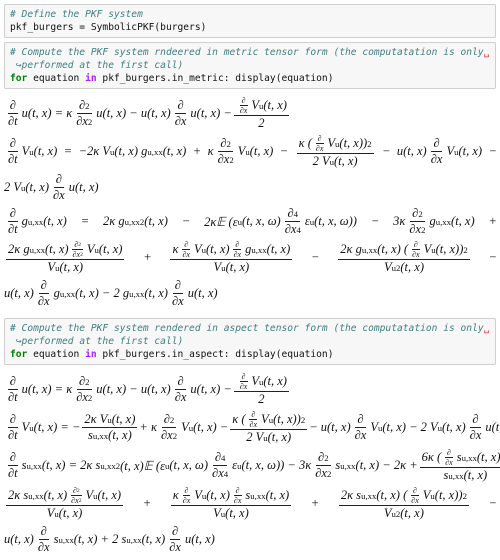 The height and width of the screenshot is (560, 500). I want to click on equation-term: ∂ ∂t g u,xx (t, x), so click(35, 221).